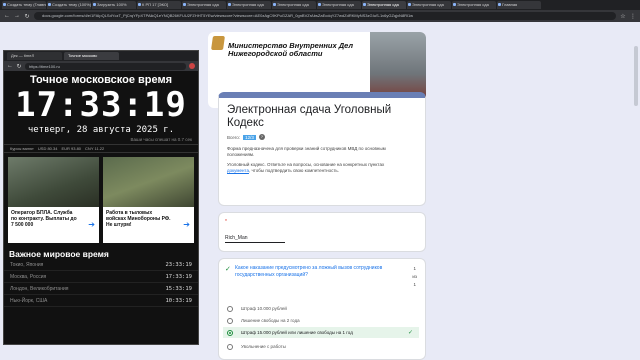 The width and height of the screenshot is (640, 360). What do you see at coordinates (69, 5) in the screenshot?
I see `browser-tab: Создать тему (100%)` at bounding box center [69, 5].